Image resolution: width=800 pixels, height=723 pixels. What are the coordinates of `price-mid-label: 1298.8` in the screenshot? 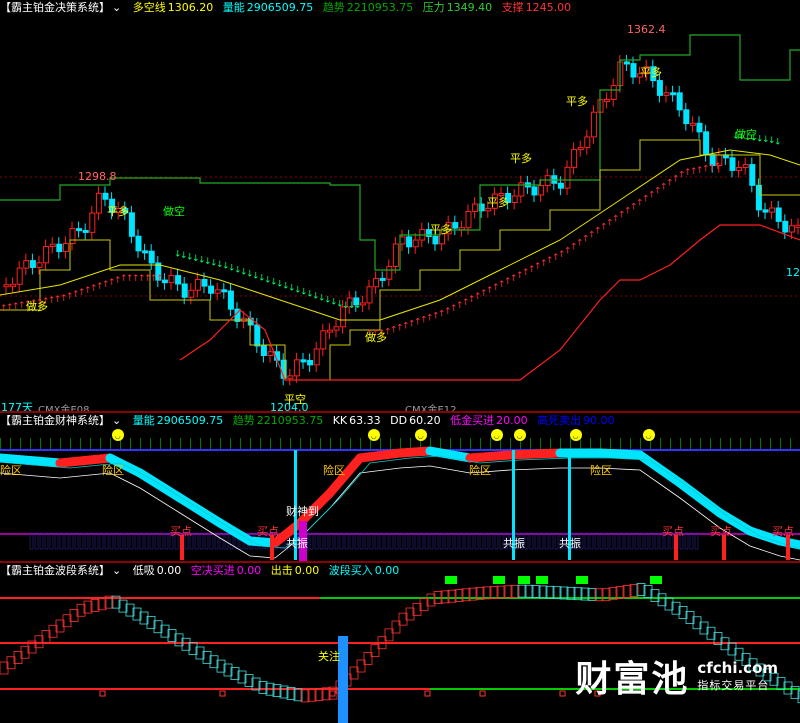 It's located at (97, 176).